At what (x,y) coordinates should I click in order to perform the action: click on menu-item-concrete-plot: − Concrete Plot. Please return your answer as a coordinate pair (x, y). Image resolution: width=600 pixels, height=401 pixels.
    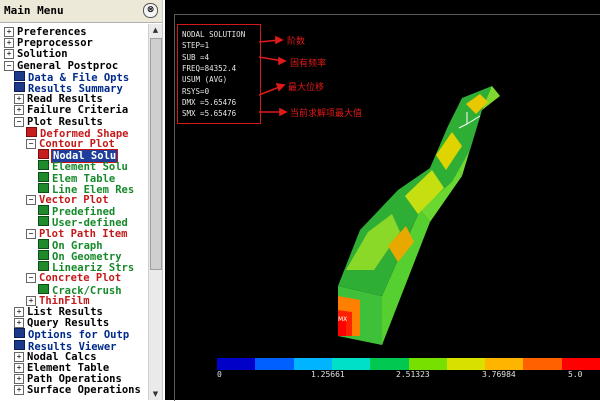
    Looking at the image, I should click on (73, 278).